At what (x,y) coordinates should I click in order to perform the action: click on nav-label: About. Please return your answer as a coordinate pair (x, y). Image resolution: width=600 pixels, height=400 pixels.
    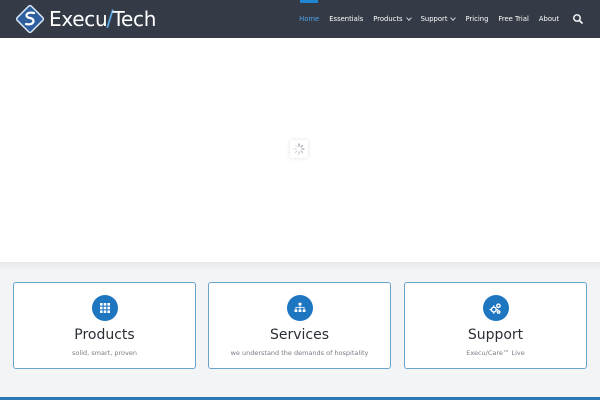
    Looking at the image, I should click on (548, 19).